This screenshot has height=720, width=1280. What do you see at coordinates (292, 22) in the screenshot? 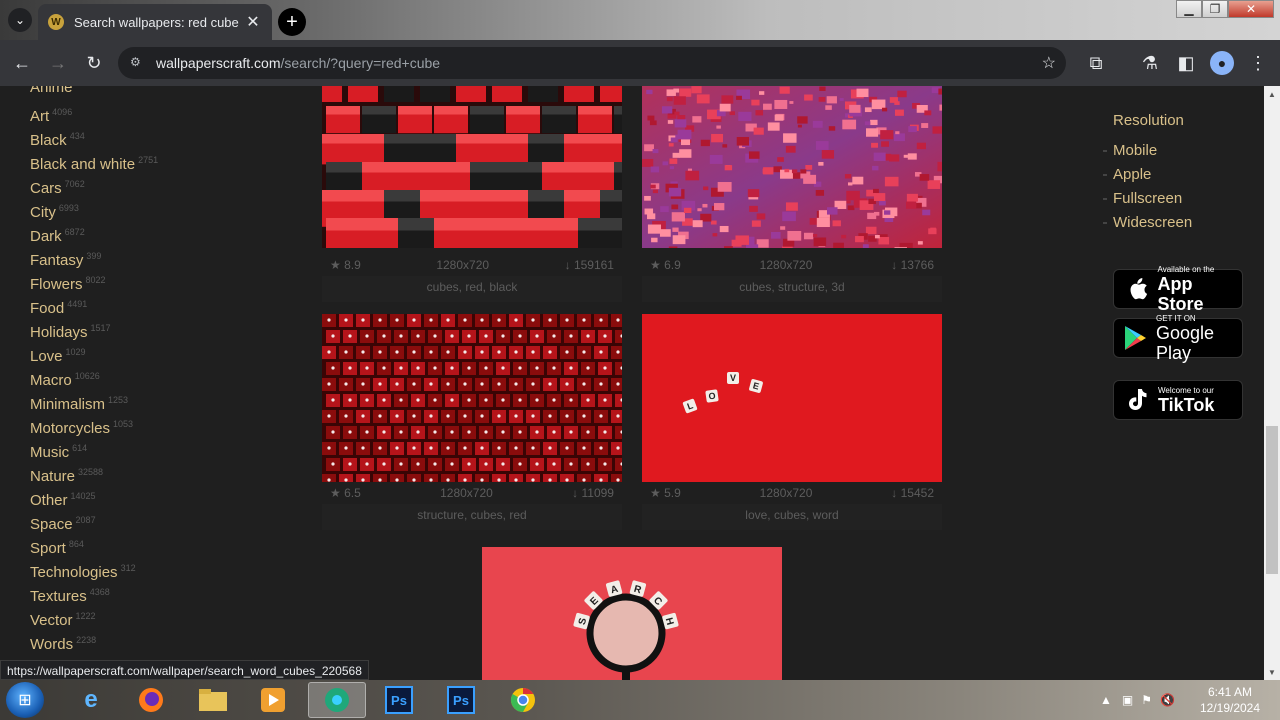
I see `new-tab-button: +` at bounding box center [292, 22].